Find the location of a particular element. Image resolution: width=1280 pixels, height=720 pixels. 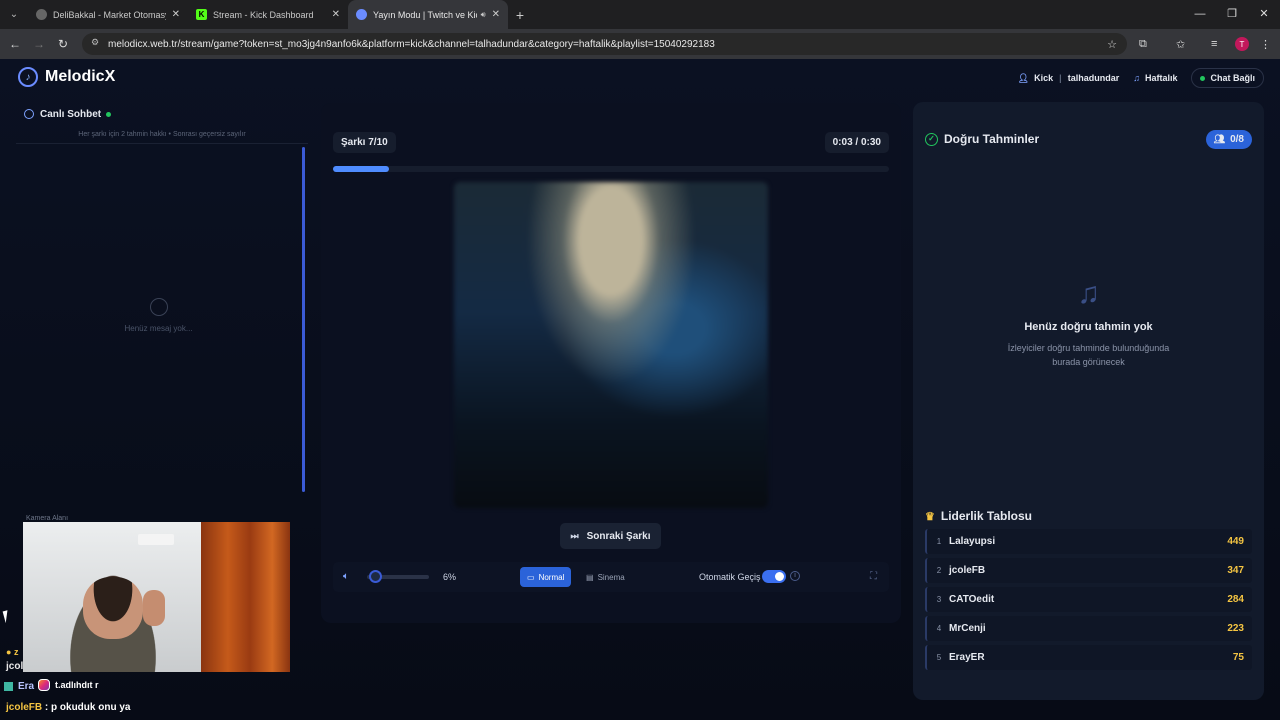

chat-bubble-icon is located at coordinates (29, 114).